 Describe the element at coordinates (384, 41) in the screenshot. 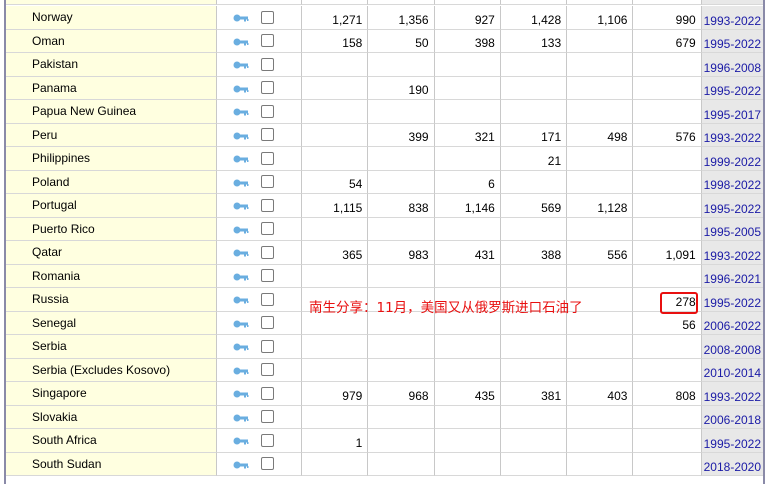

I see `table-row: Oman 158 50 398 133 679 1995-2022` at that location.